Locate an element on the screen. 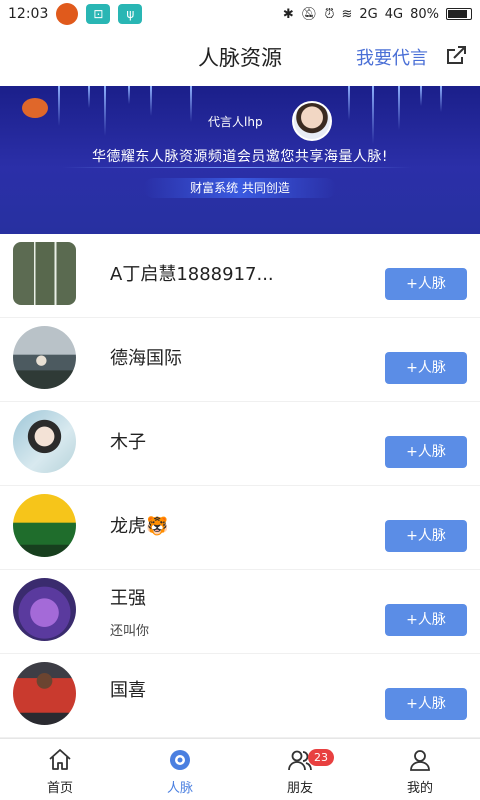  mute-icon: 🔕︎ is located at coordinates (309, 14).